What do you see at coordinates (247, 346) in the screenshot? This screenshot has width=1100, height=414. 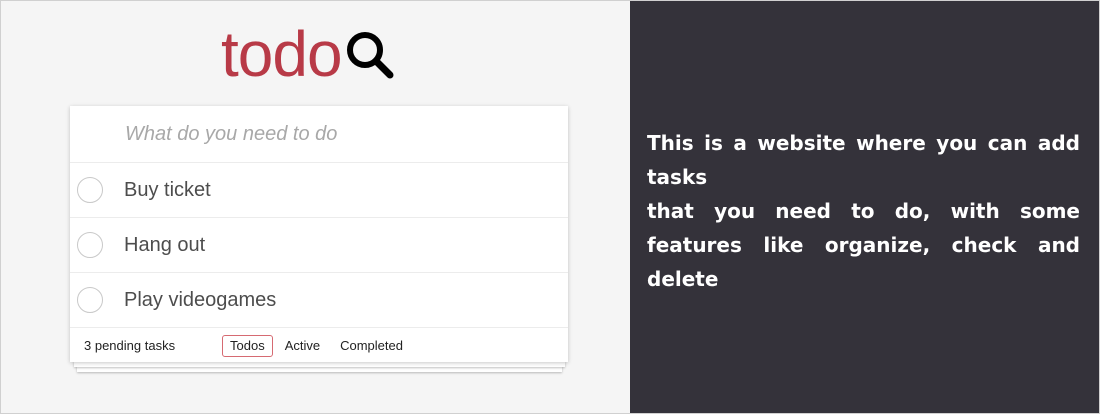 I see `filter-todos: Todos` at bounding box center [247, 346].